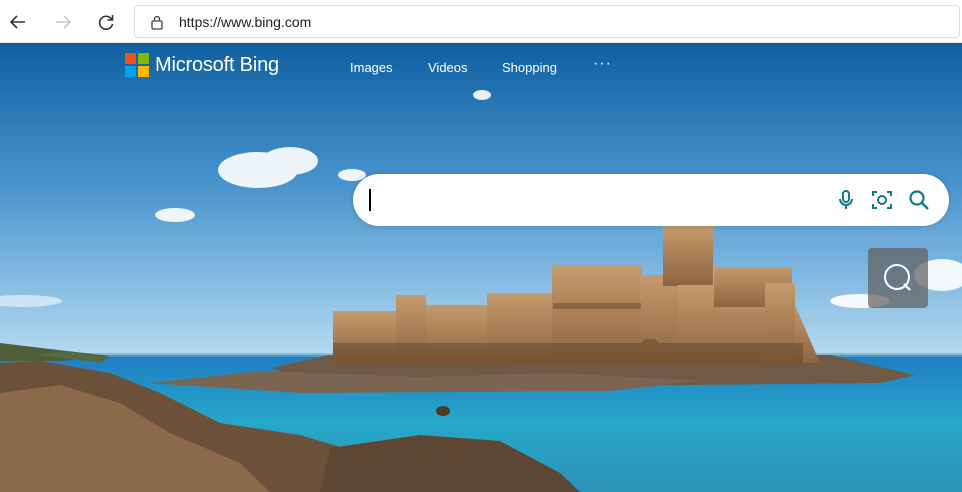 This screenshot has width=962, height=492. Describe the element at coordinates (143, 58) in the screenshot. I see `logo-square-green` at that location.